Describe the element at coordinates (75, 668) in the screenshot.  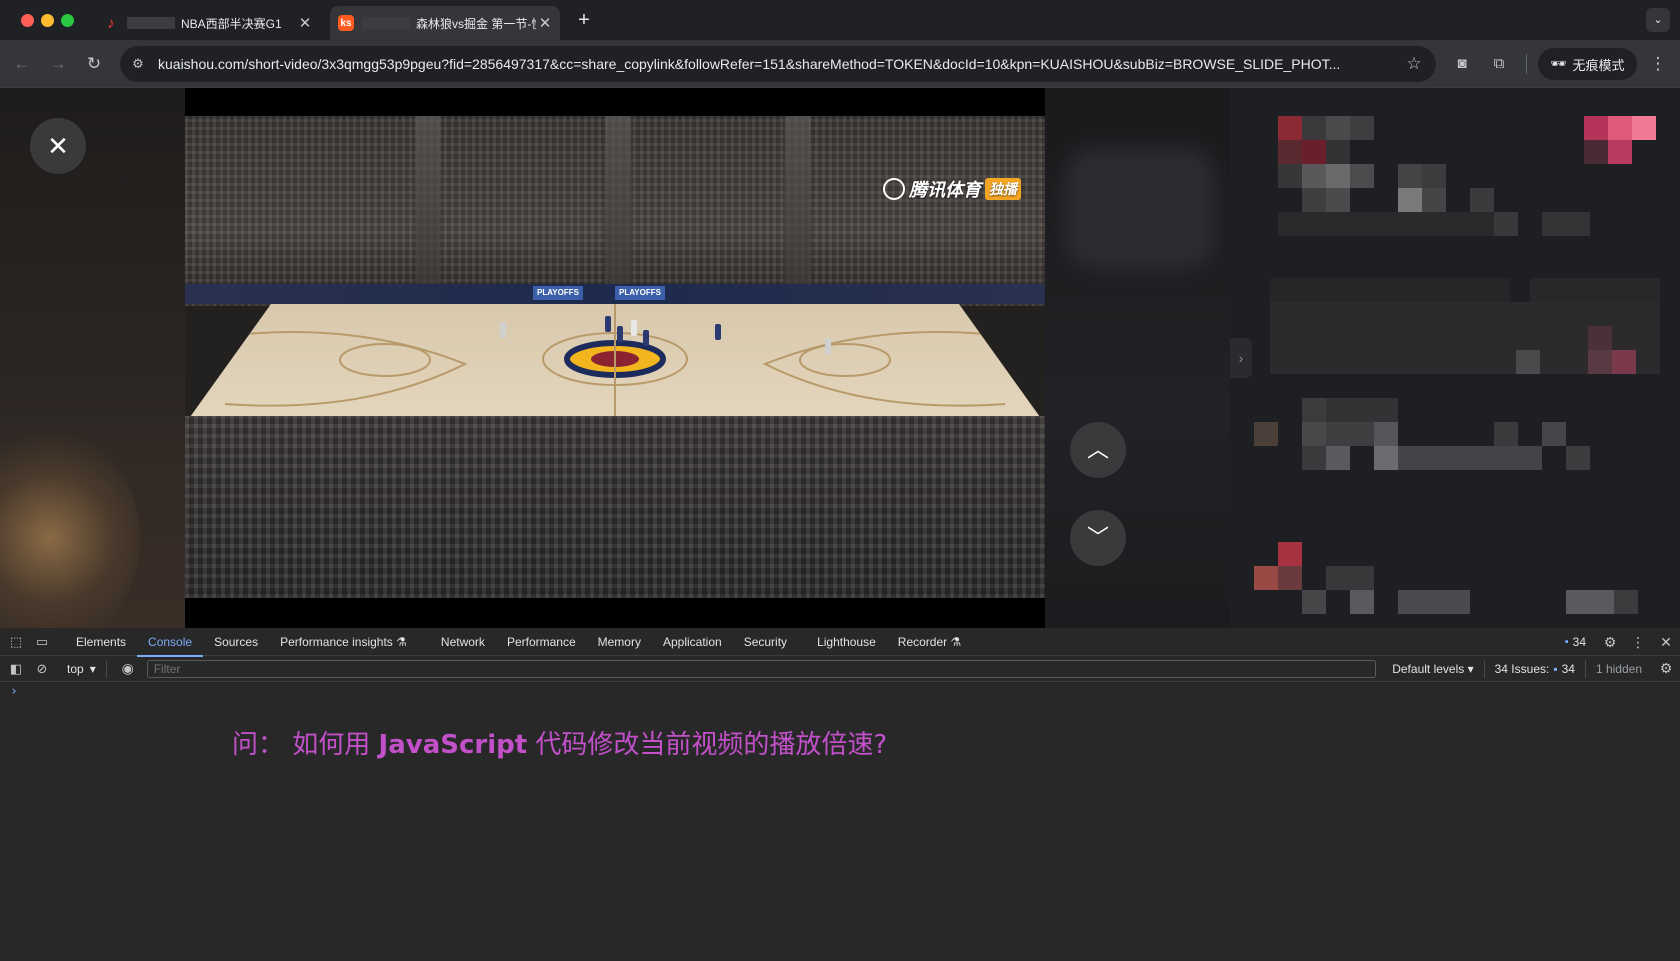
I see `context-label: top` at that location.